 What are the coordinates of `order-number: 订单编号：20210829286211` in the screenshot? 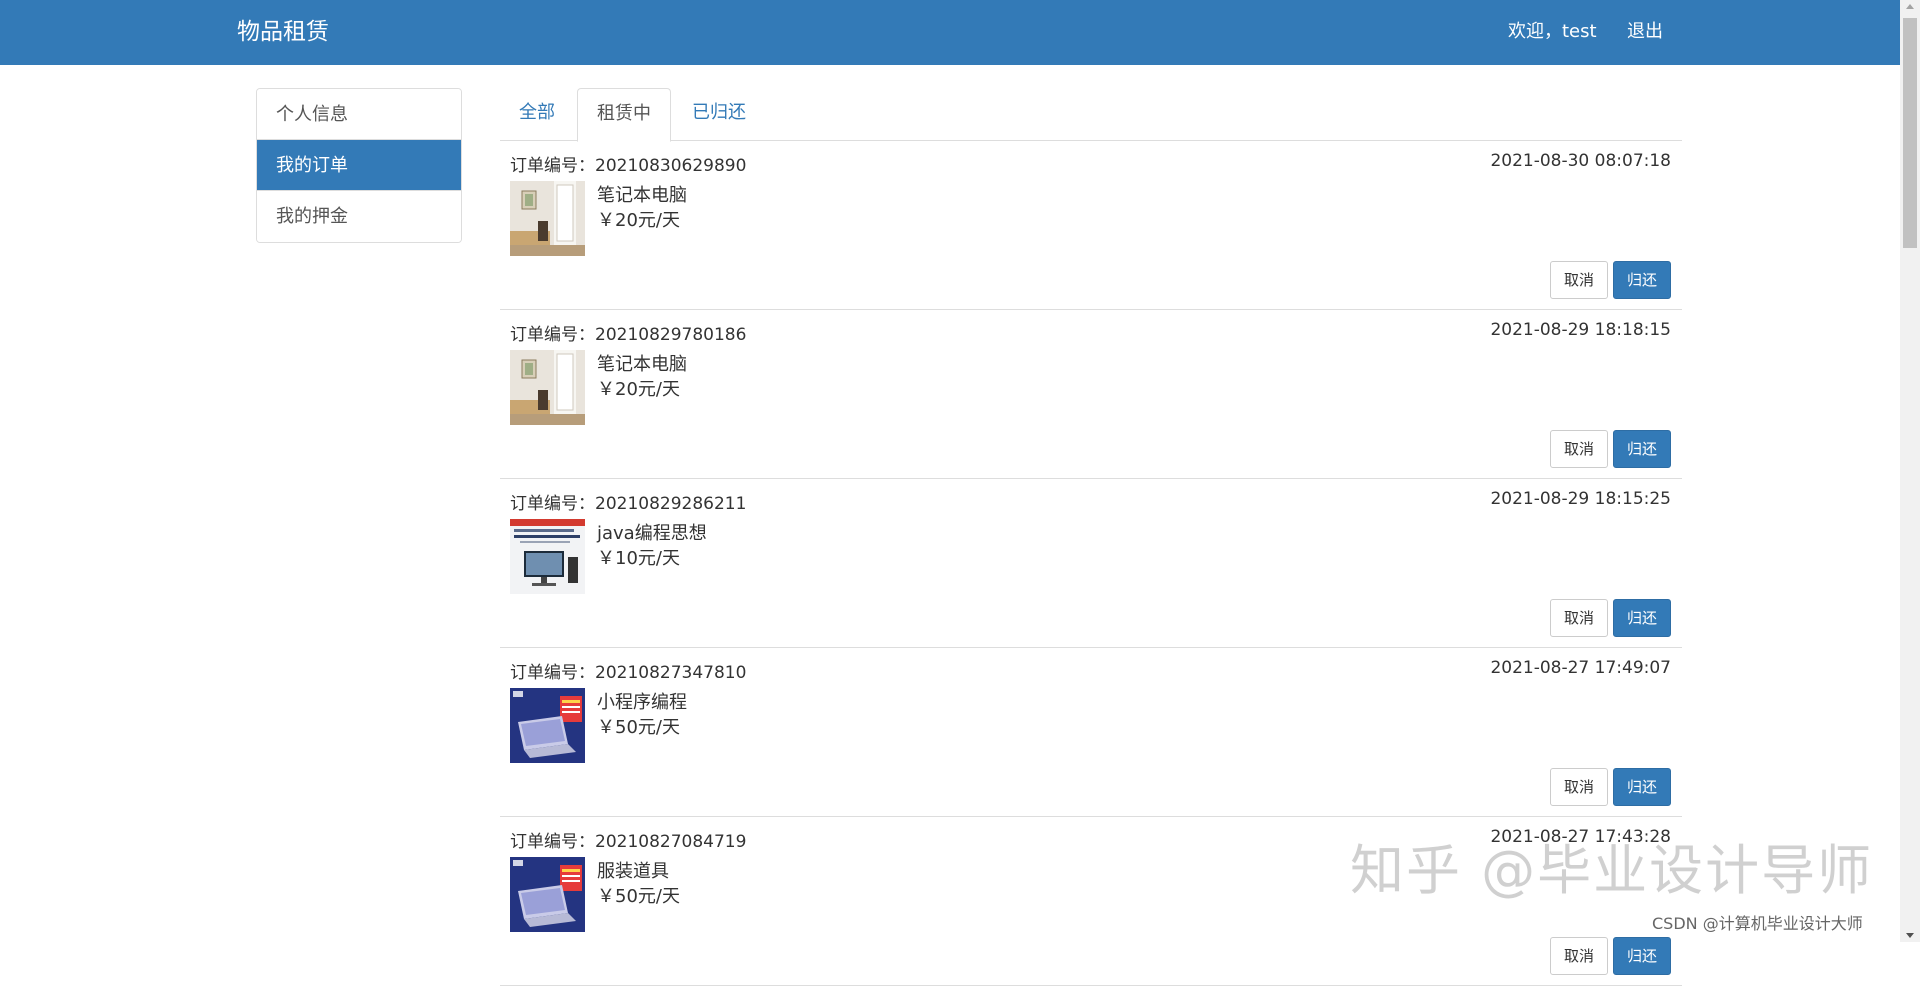 It's located at (628, 501).